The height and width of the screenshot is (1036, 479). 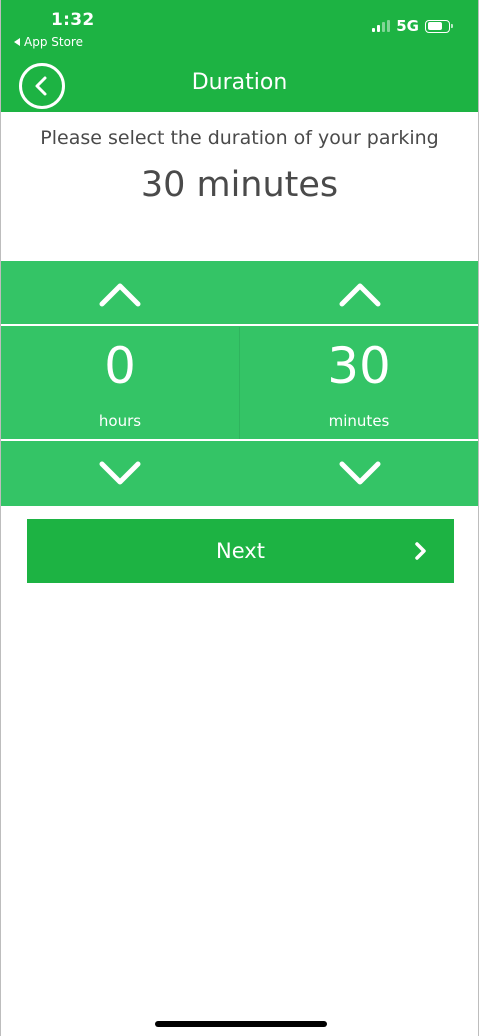 What do you see at coordinates (120, 366) in the screenshot?
I see `hours-value: 0` at bounding box center [120, 366].